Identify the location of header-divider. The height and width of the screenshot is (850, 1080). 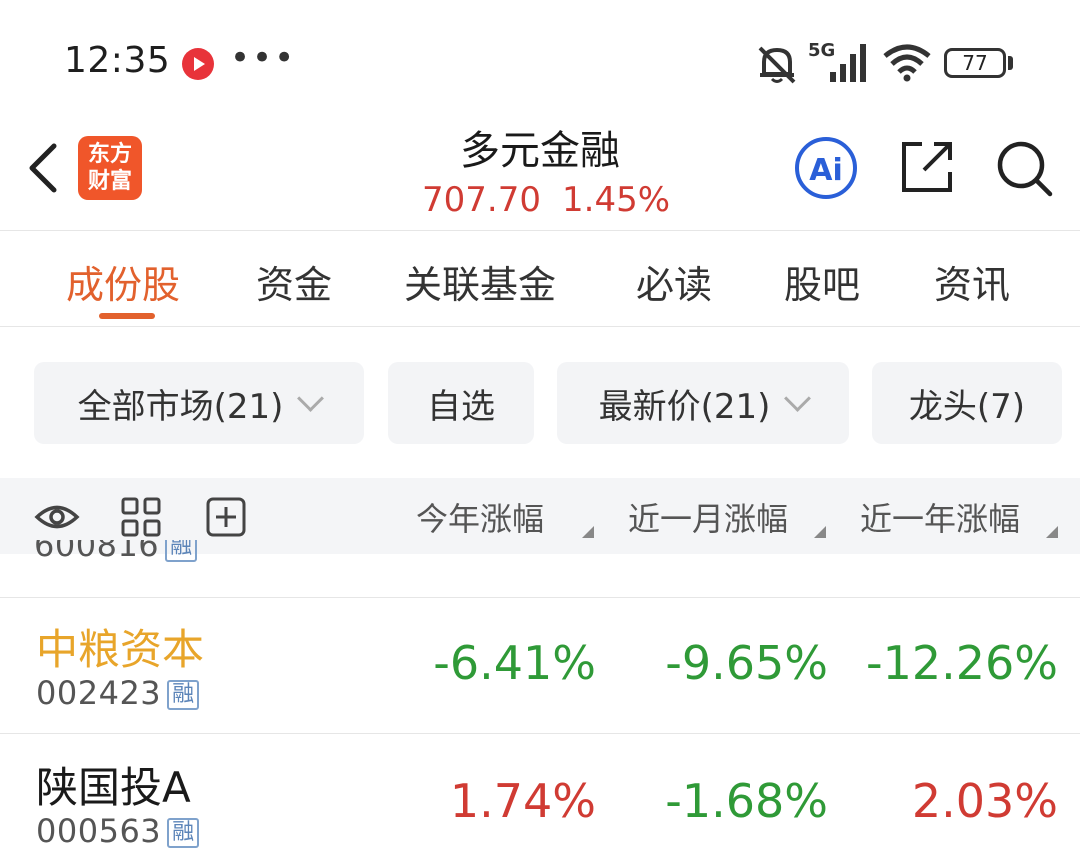
(540, 230).